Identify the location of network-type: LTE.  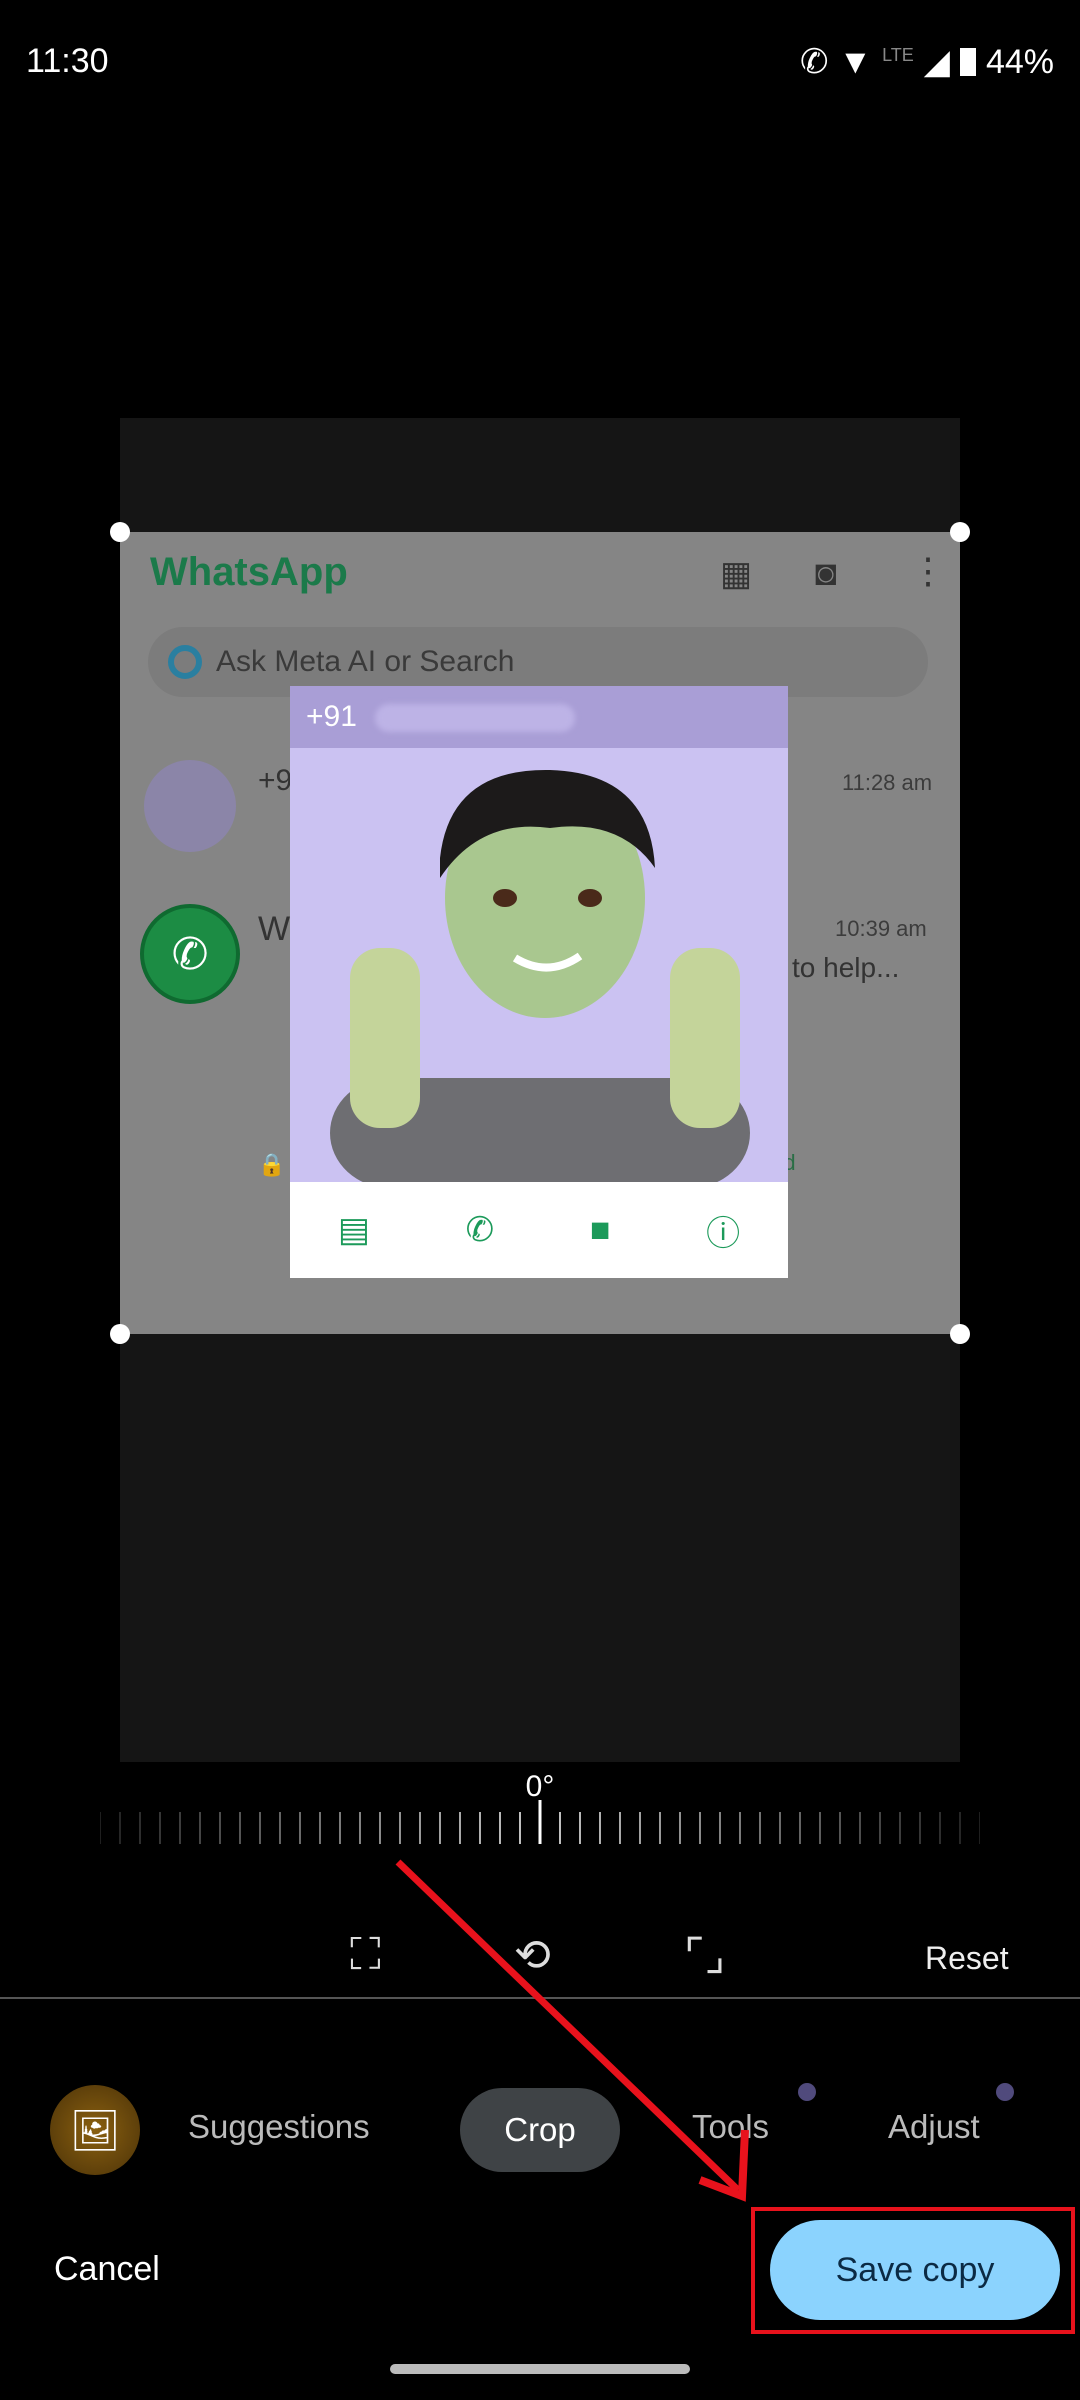
(898, 54).